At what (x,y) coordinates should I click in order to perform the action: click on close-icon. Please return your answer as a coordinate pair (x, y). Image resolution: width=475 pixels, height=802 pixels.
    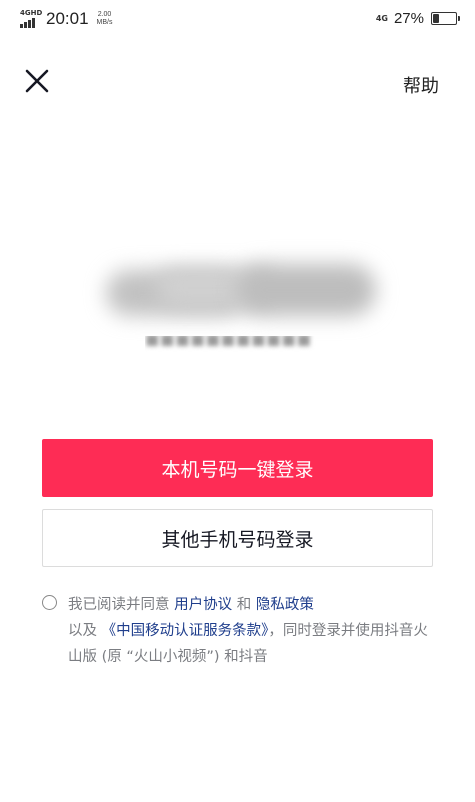
    Looking at the image, I should click on (37, 81).